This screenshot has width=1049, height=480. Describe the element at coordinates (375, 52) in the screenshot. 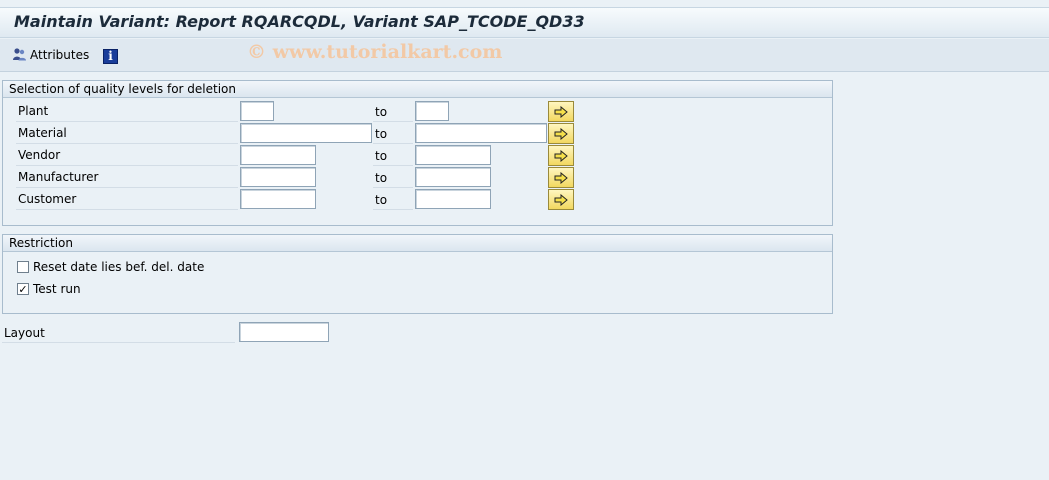

I see `watermark: © www.tutorialkart.com` at that location.